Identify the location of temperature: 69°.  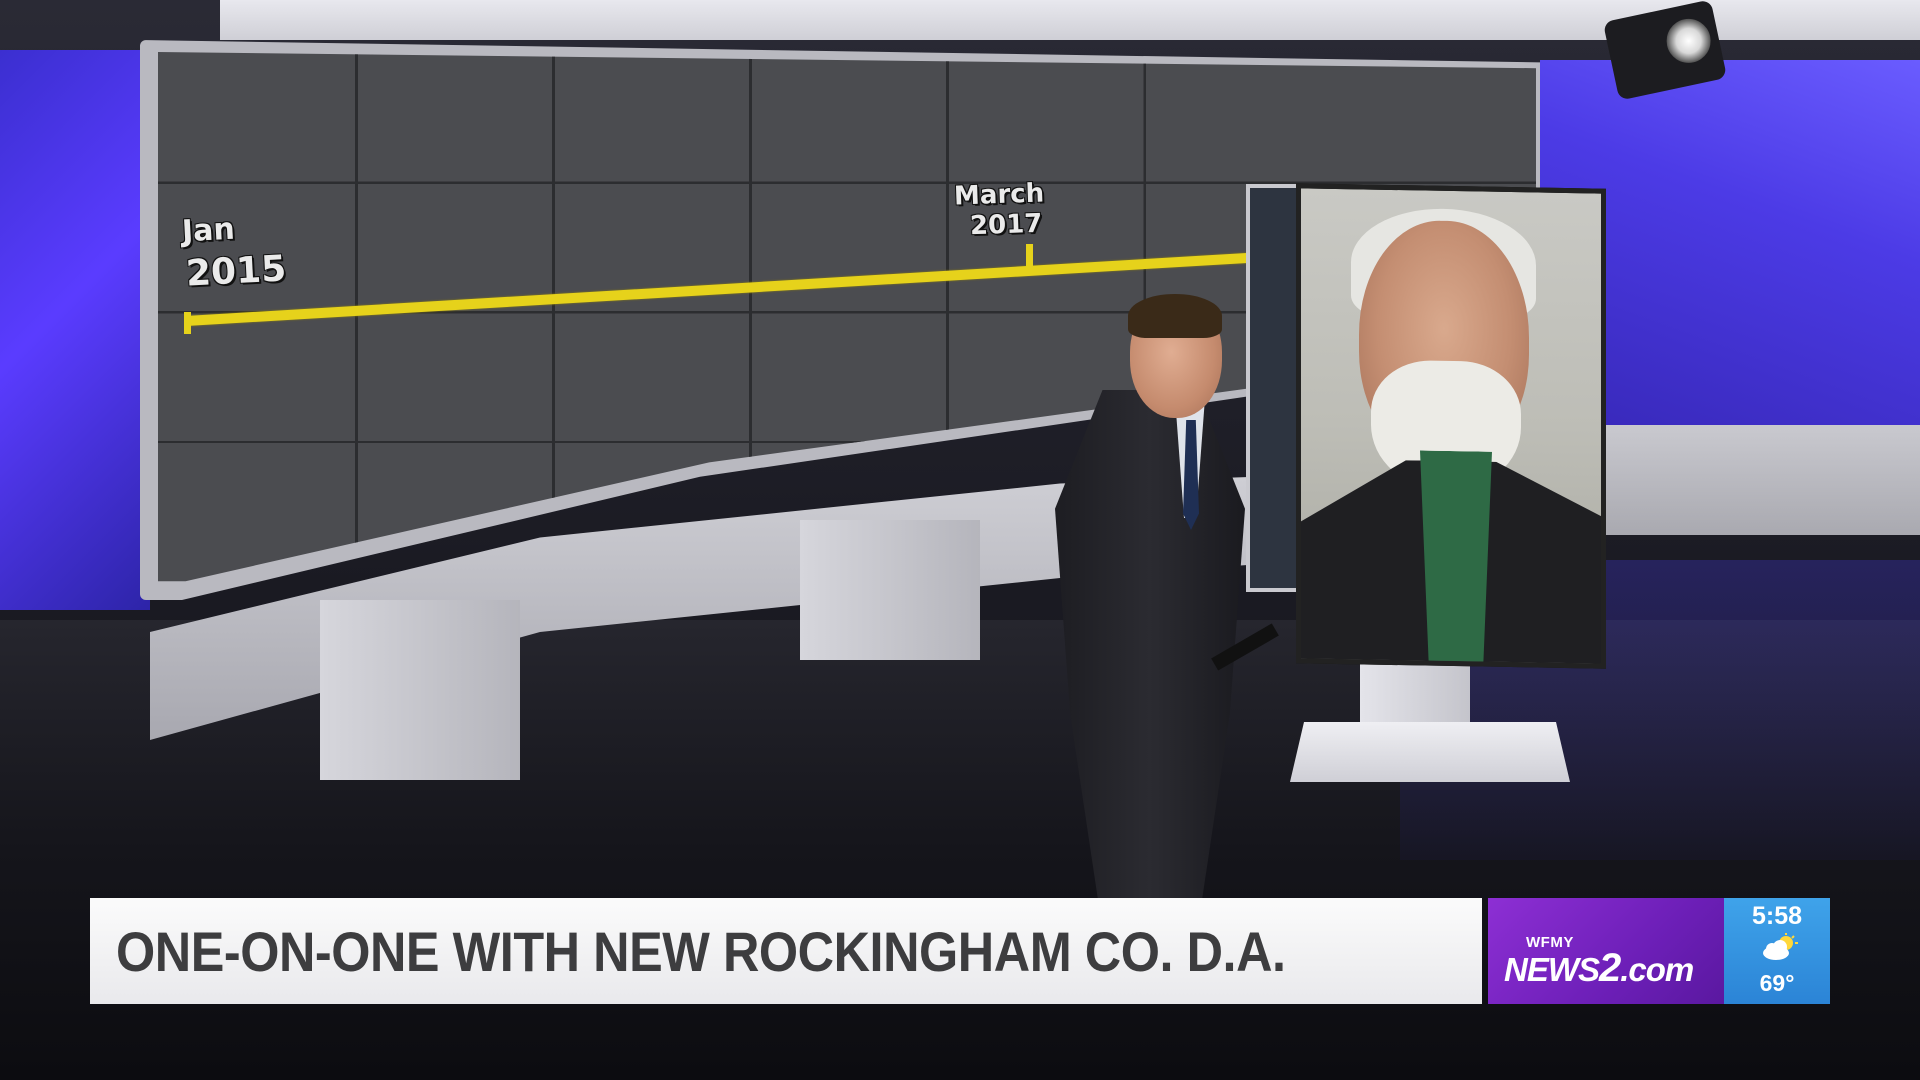
(1777, 983).